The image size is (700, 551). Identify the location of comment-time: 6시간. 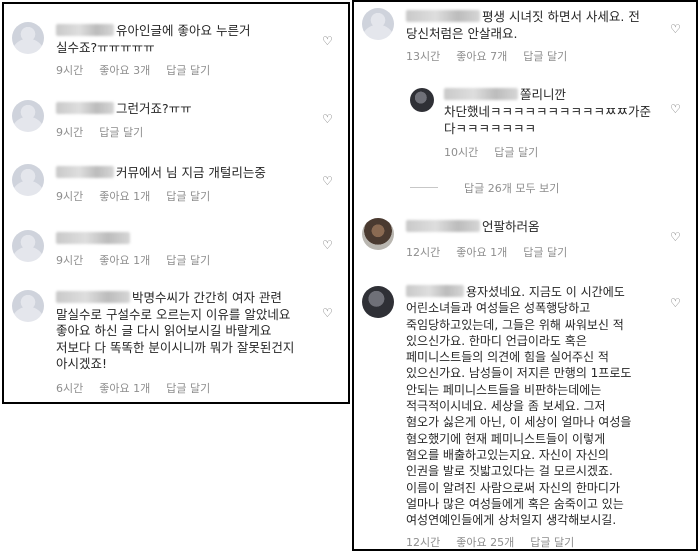
(70, 388).